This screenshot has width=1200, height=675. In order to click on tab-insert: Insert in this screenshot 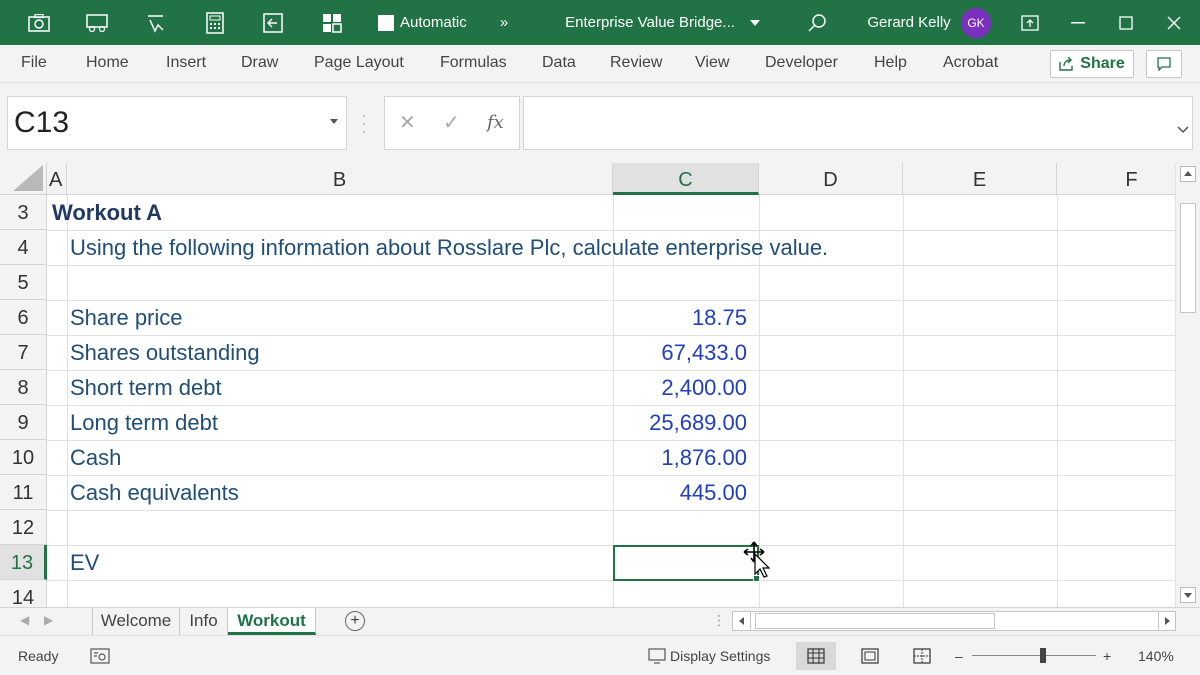, I will do `click(186, 64)`.